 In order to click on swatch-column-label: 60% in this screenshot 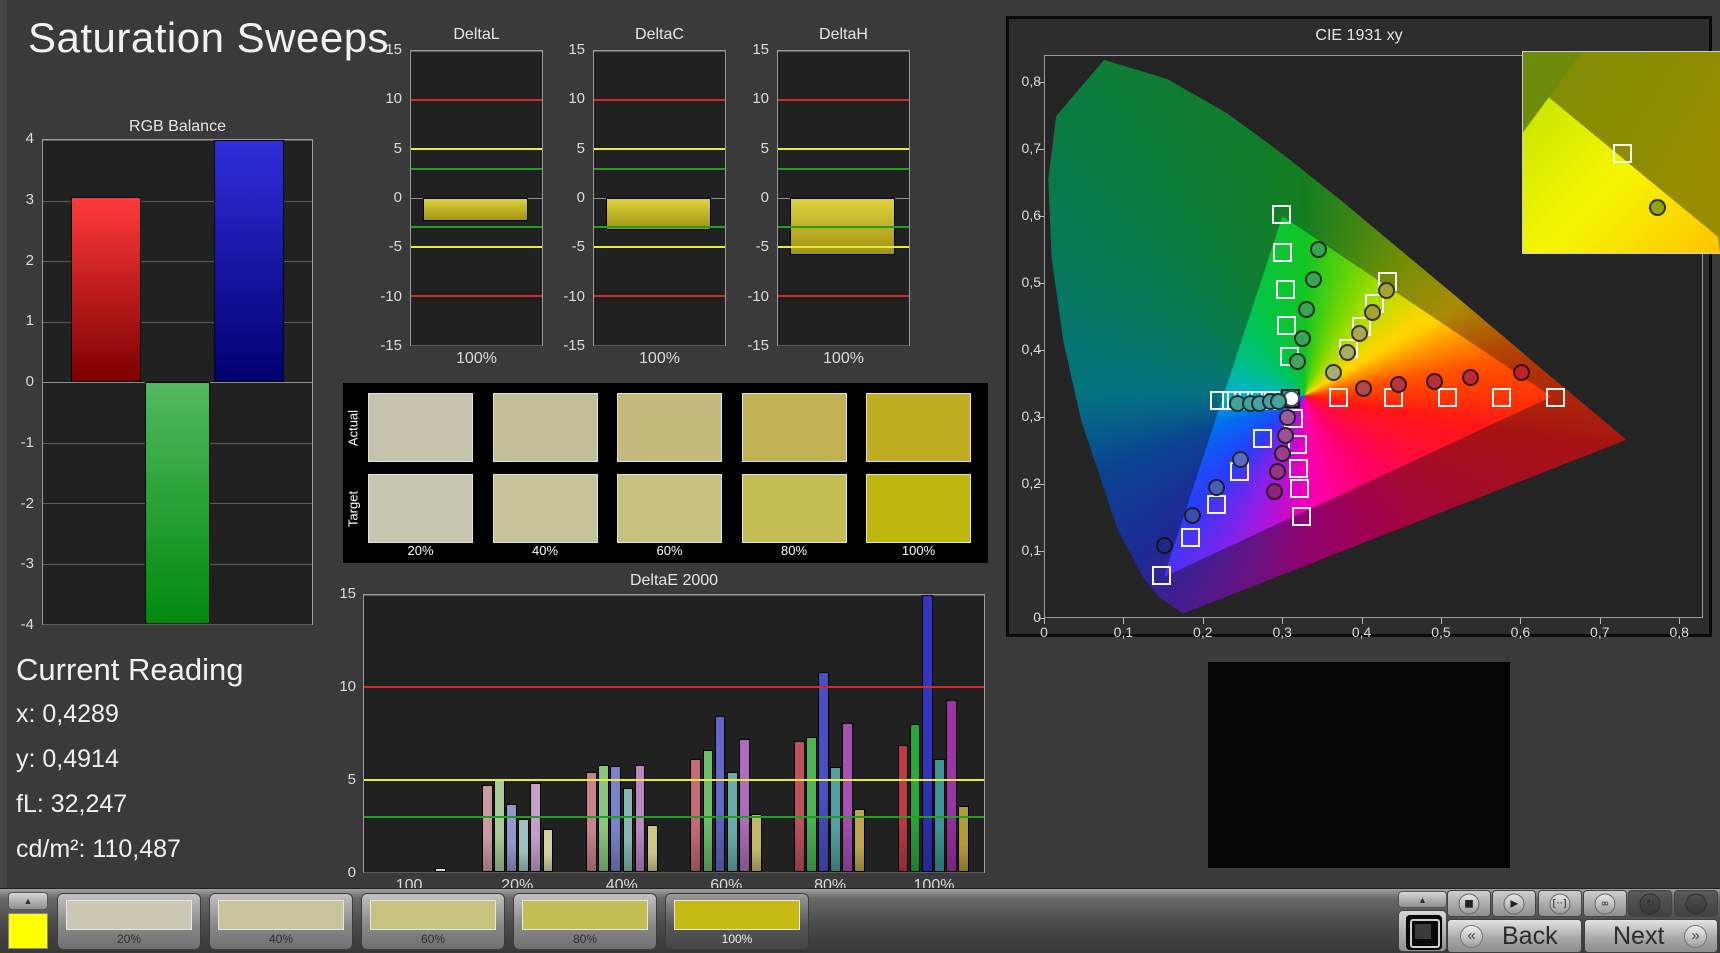, I will do `click(669, 550)`.